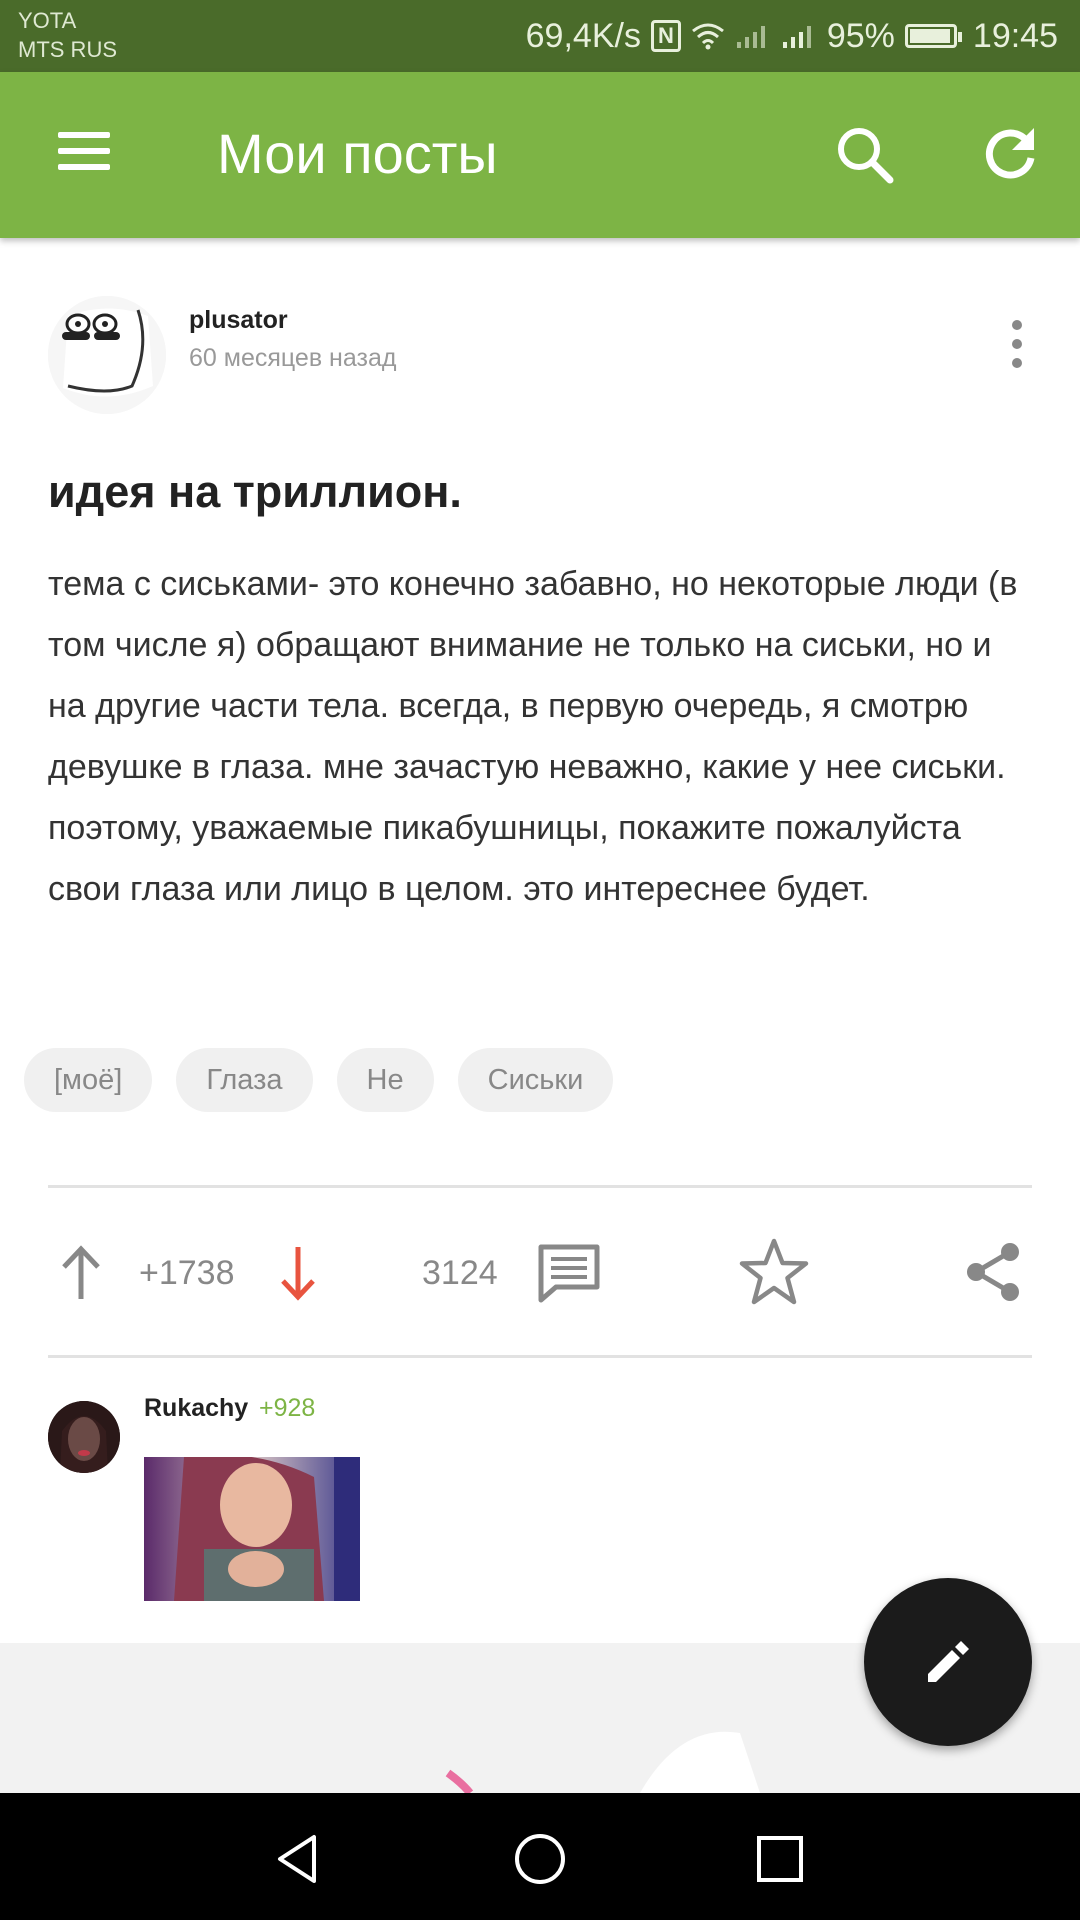 The image size is (1080, 1920). I want to click on comment-photo, so click(252, 1529).